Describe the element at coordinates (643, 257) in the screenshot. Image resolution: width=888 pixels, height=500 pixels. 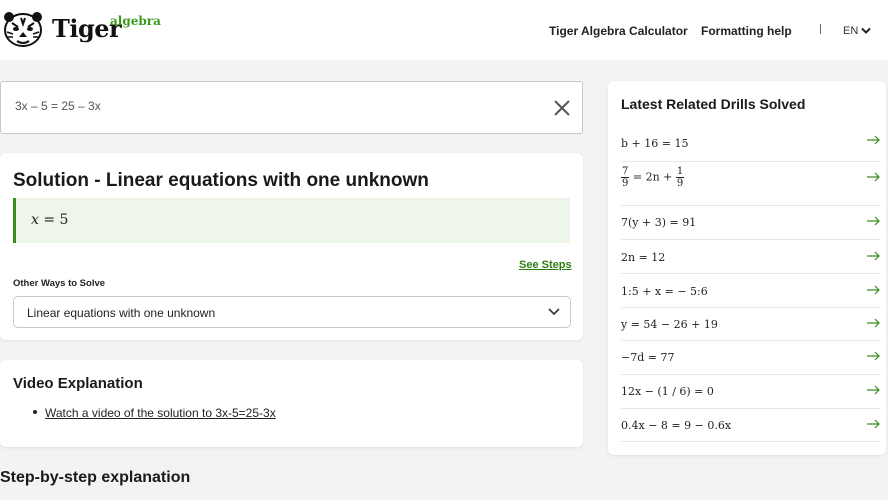
I see `drill-equation: 2n = 12` at that location.